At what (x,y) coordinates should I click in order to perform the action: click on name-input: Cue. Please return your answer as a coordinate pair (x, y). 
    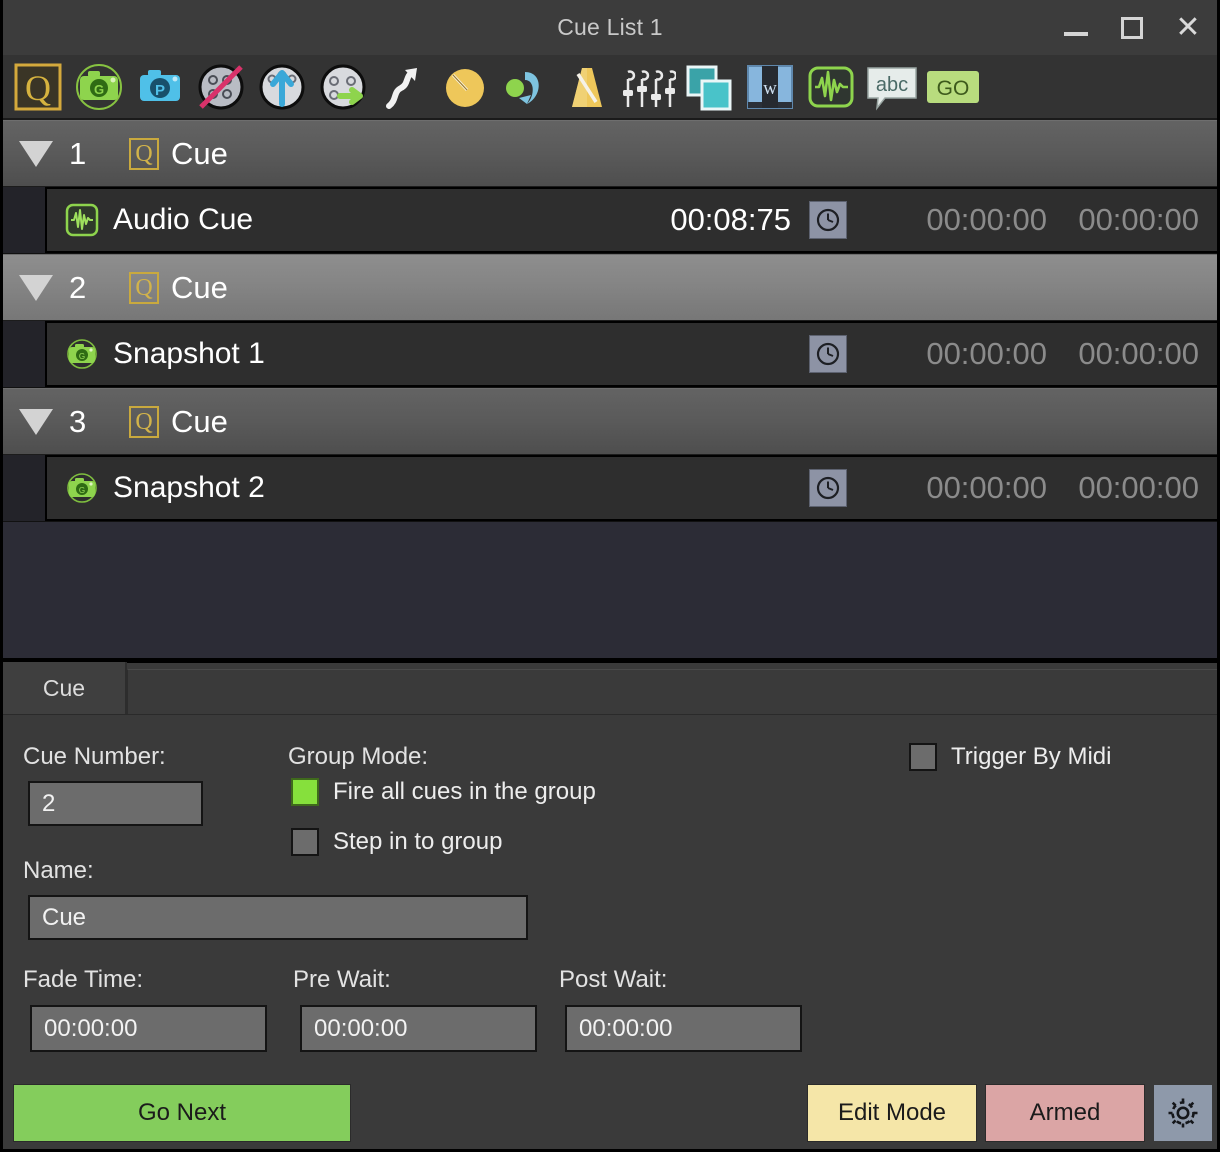
    Looking at the image, I should click on (278, 917).